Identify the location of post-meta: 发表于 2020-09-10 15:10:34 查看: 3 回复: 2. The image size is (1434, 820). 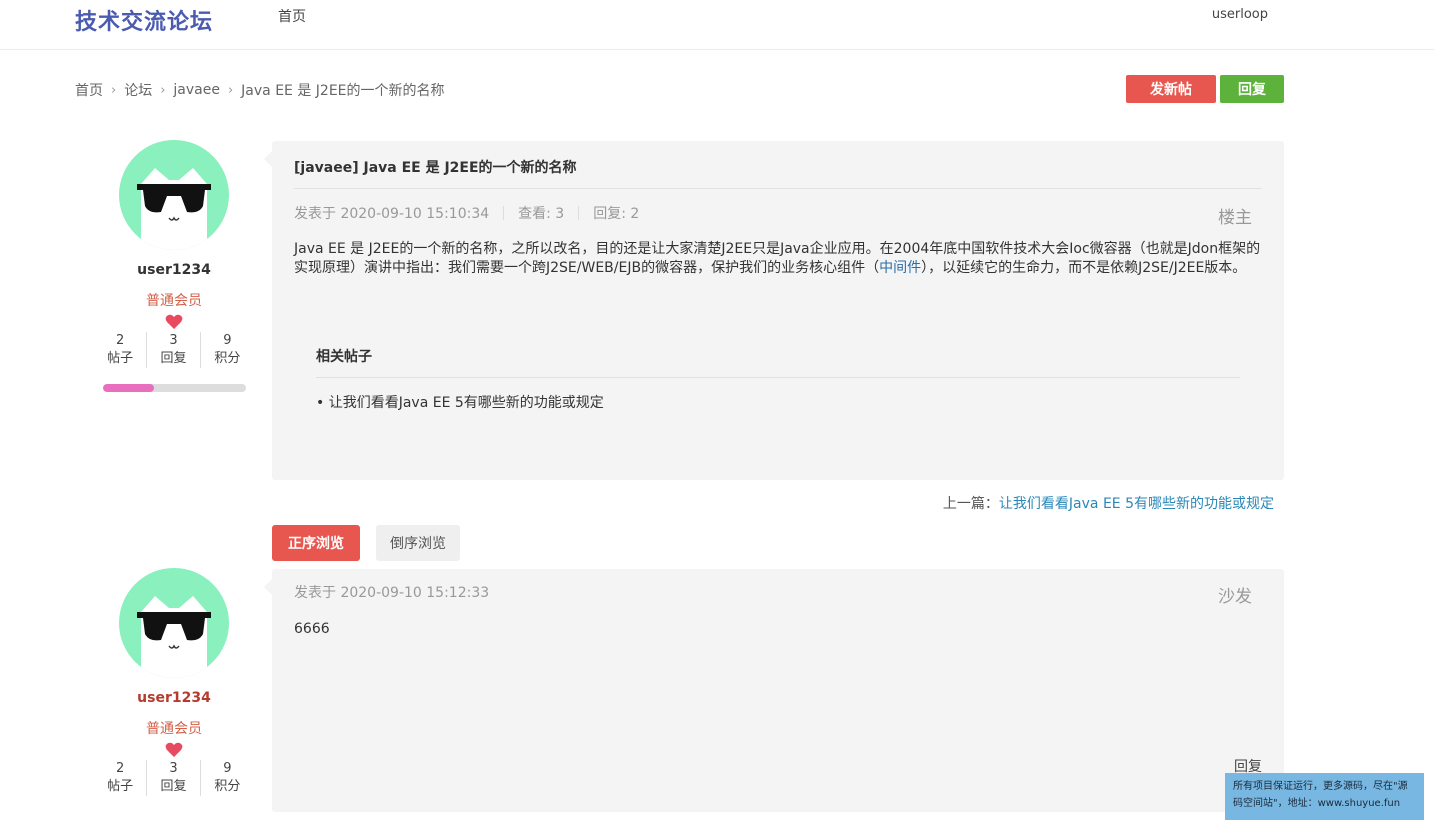
(466, 213).